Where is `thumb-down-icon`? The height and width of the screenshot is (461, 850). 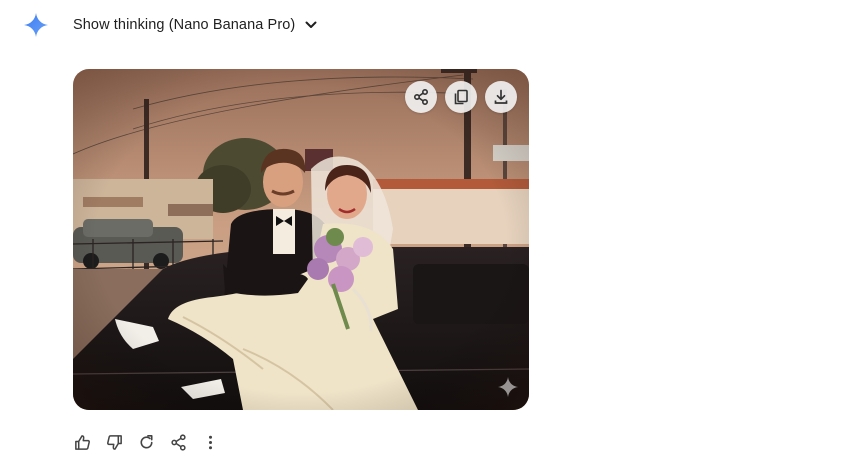
thumb-down-icon is located at coordinates (114, 442).